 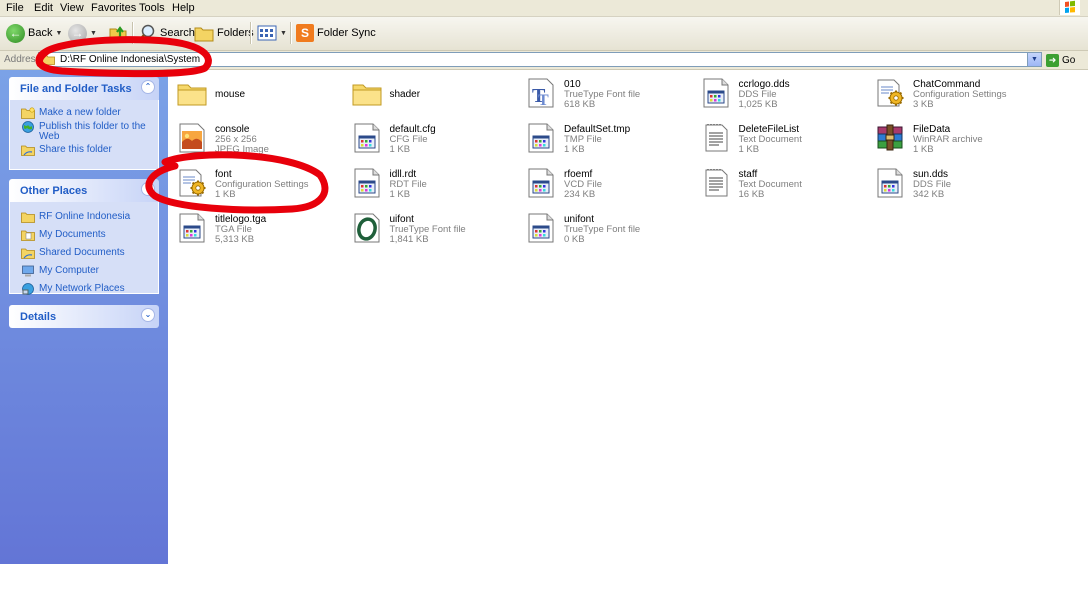 What do you see at coordinates (130, 59) in the screenshot?
I see `address-path: D:\RF Online Indonesia\System` at bounding box center [130, 59].